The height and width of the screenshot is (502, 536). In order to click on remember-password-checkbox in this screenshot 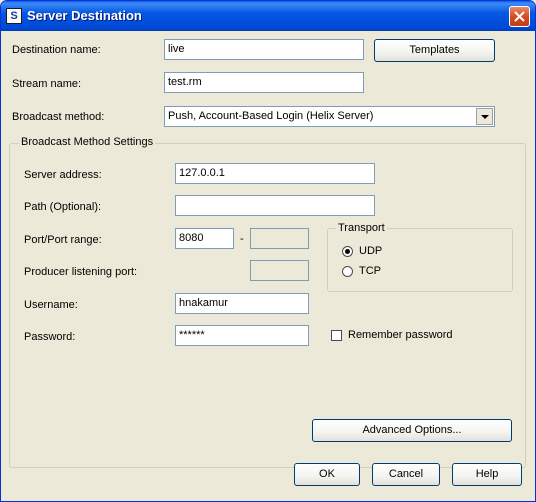, I will do `click(336, 335)`.